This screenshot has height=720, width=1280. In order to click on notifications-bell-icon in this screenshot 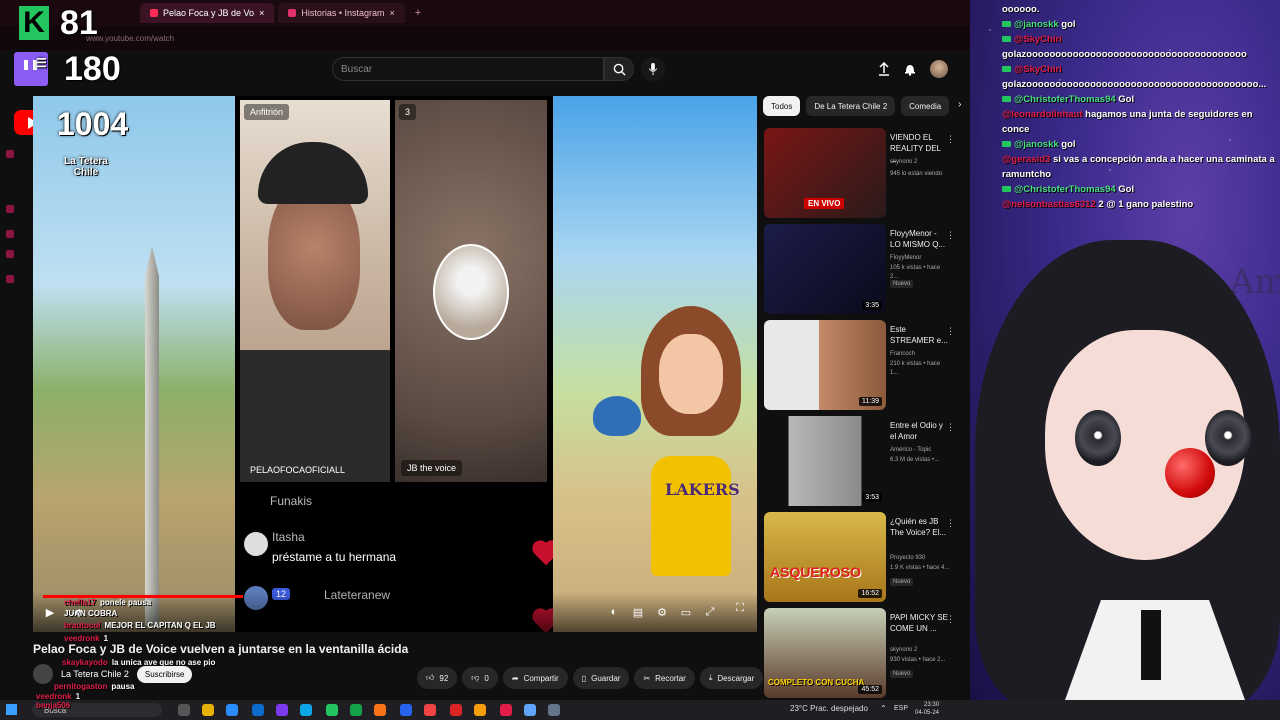, I will do `click(910, 69)`.